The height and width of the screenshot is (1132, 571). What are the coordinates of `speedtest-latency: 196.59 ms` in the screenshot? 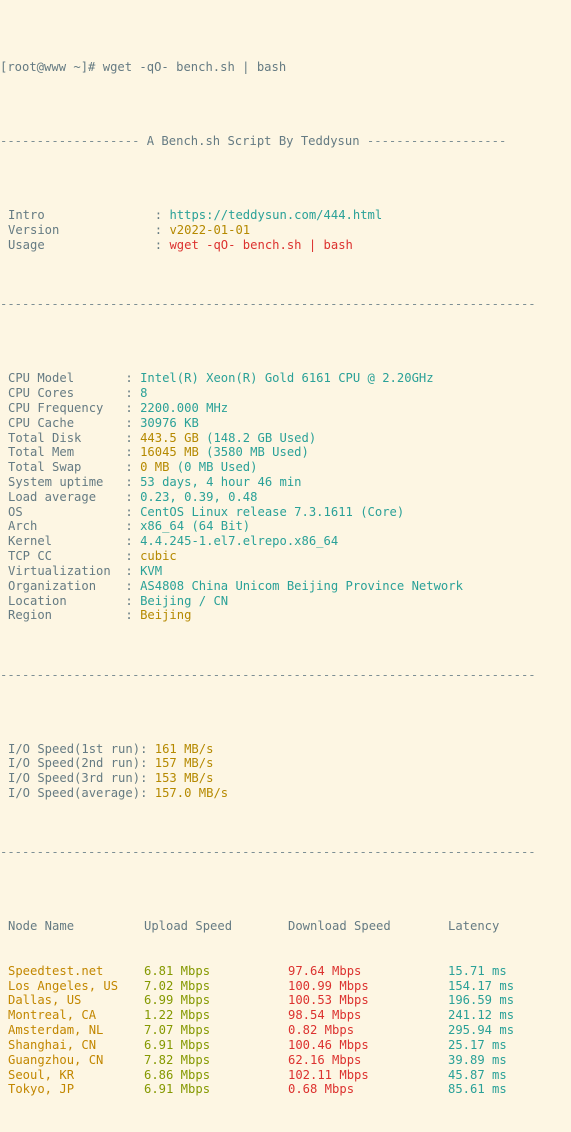 It's located at (481, 1000).